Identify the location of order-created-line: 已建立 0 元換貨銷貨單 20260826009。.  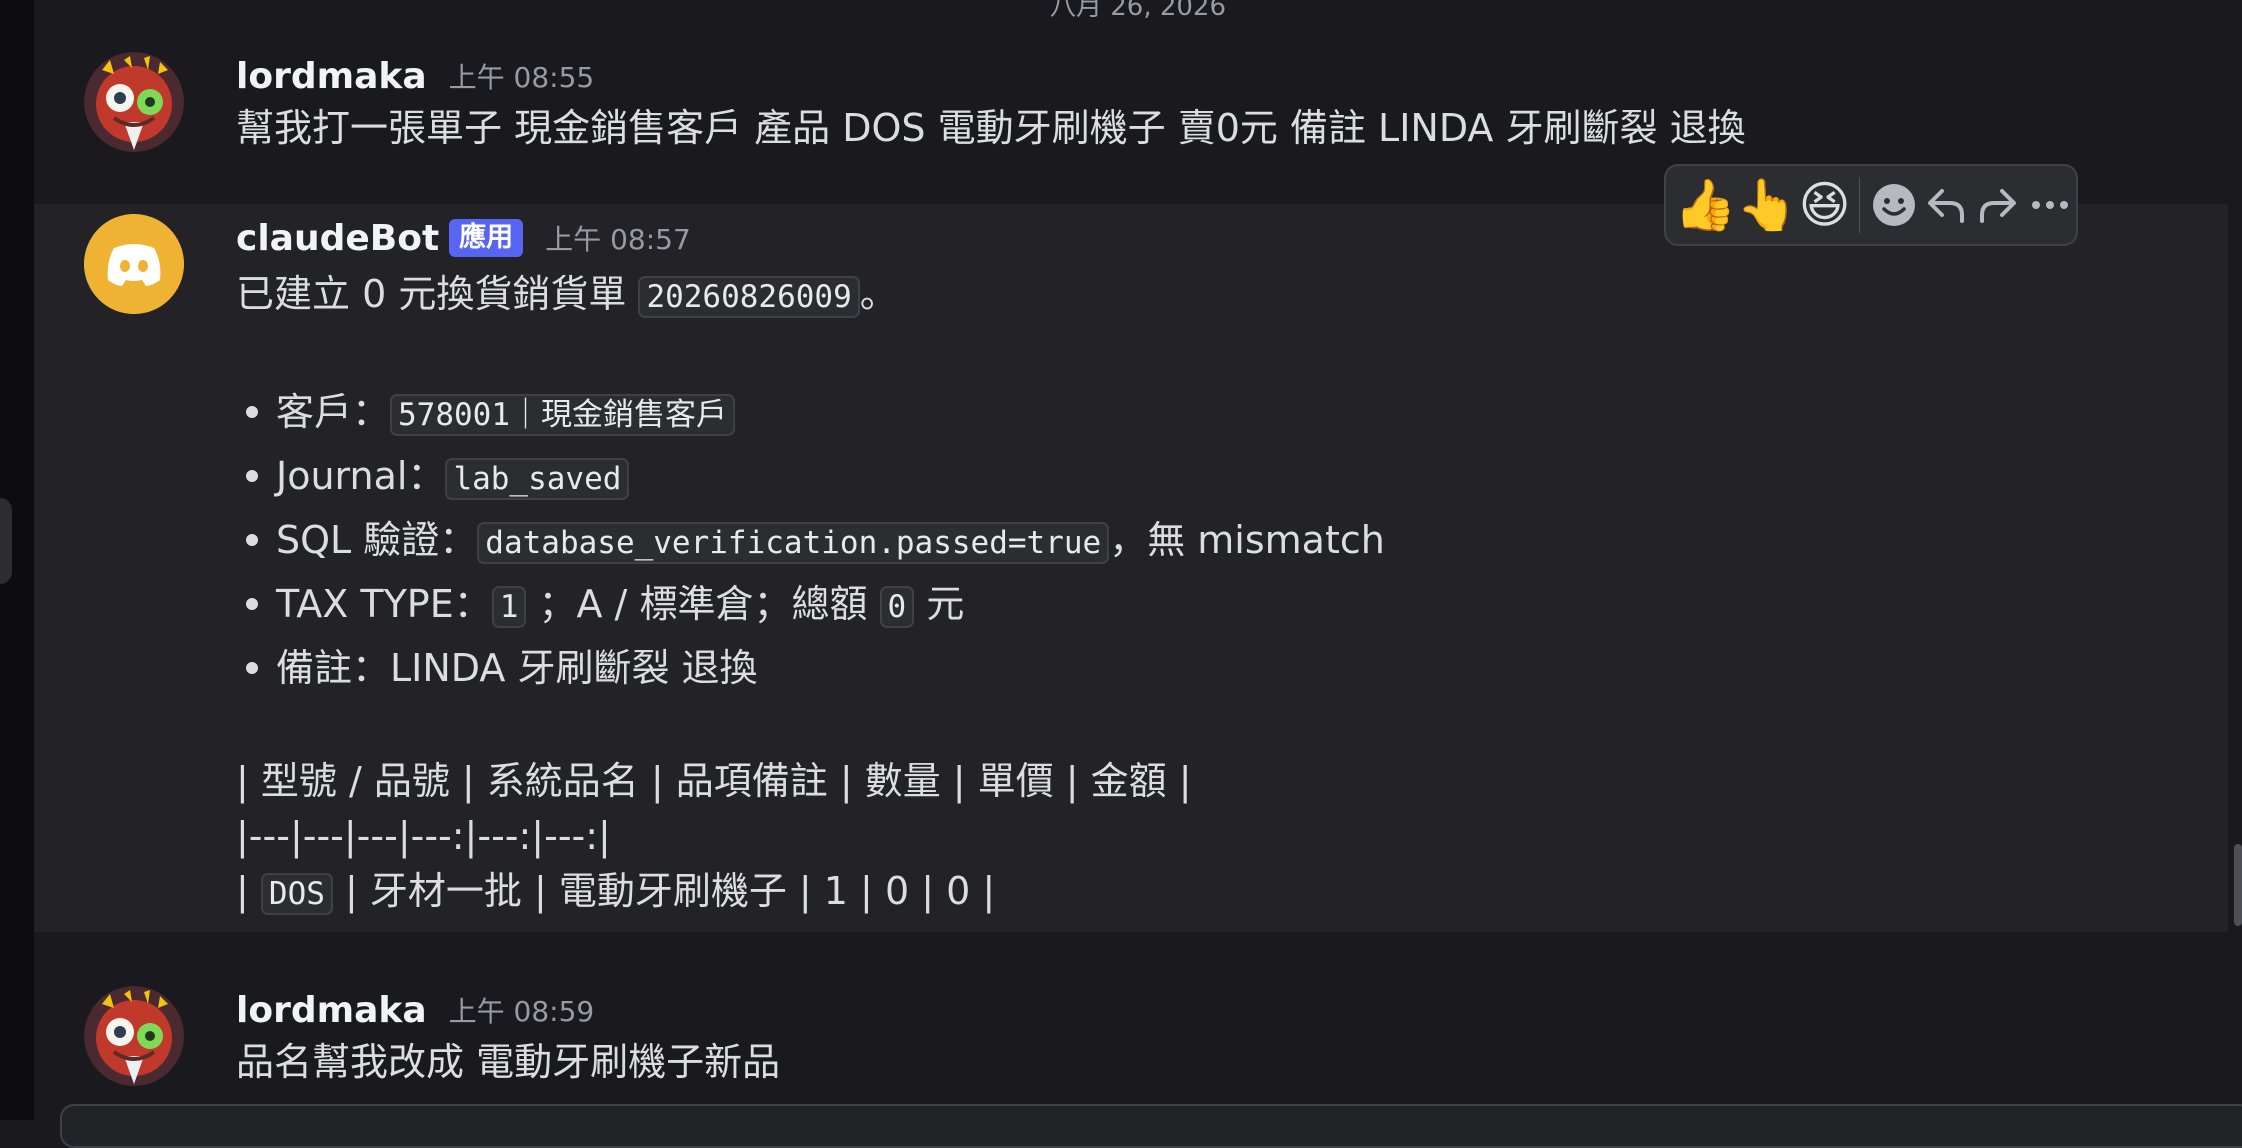
(1212, 294).